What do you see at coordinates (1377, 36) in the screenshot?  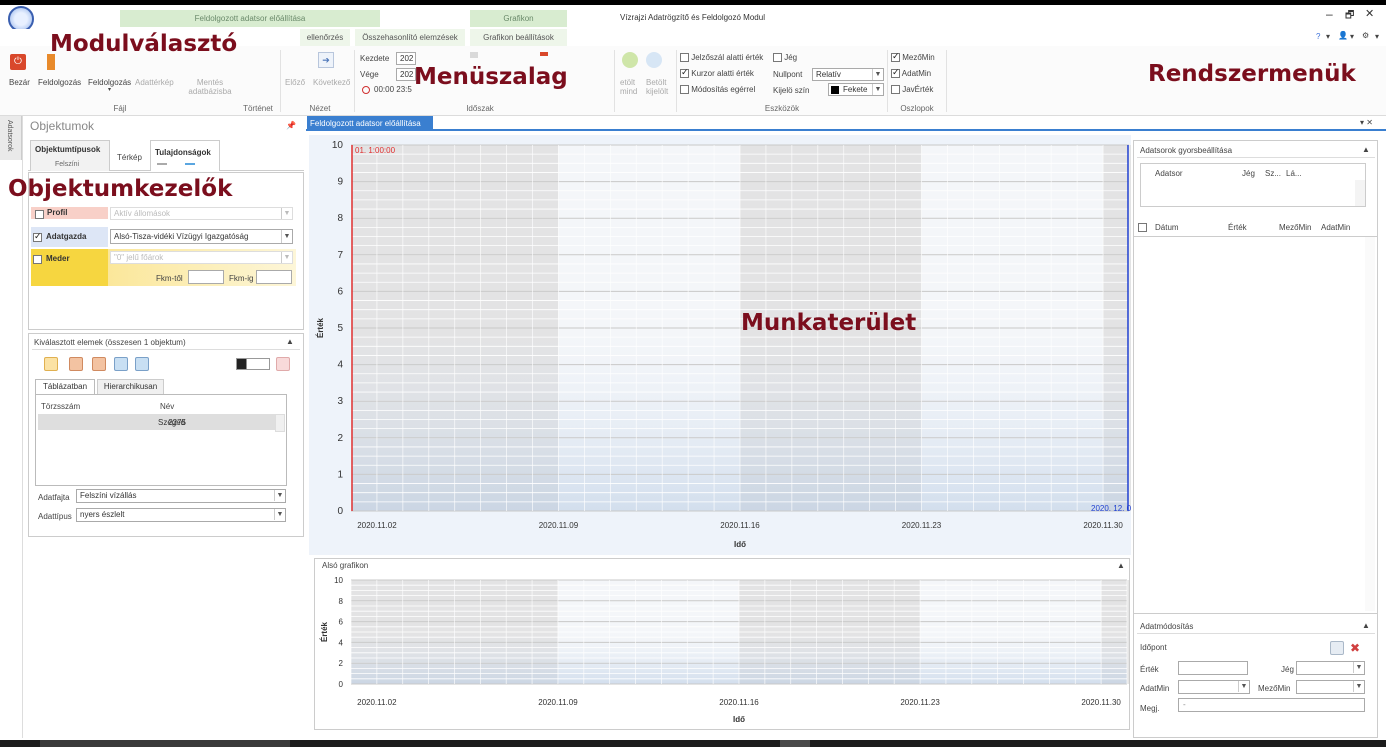 I see `settings-dropdown-icon: ▾` at bounding box center [1377, 36].